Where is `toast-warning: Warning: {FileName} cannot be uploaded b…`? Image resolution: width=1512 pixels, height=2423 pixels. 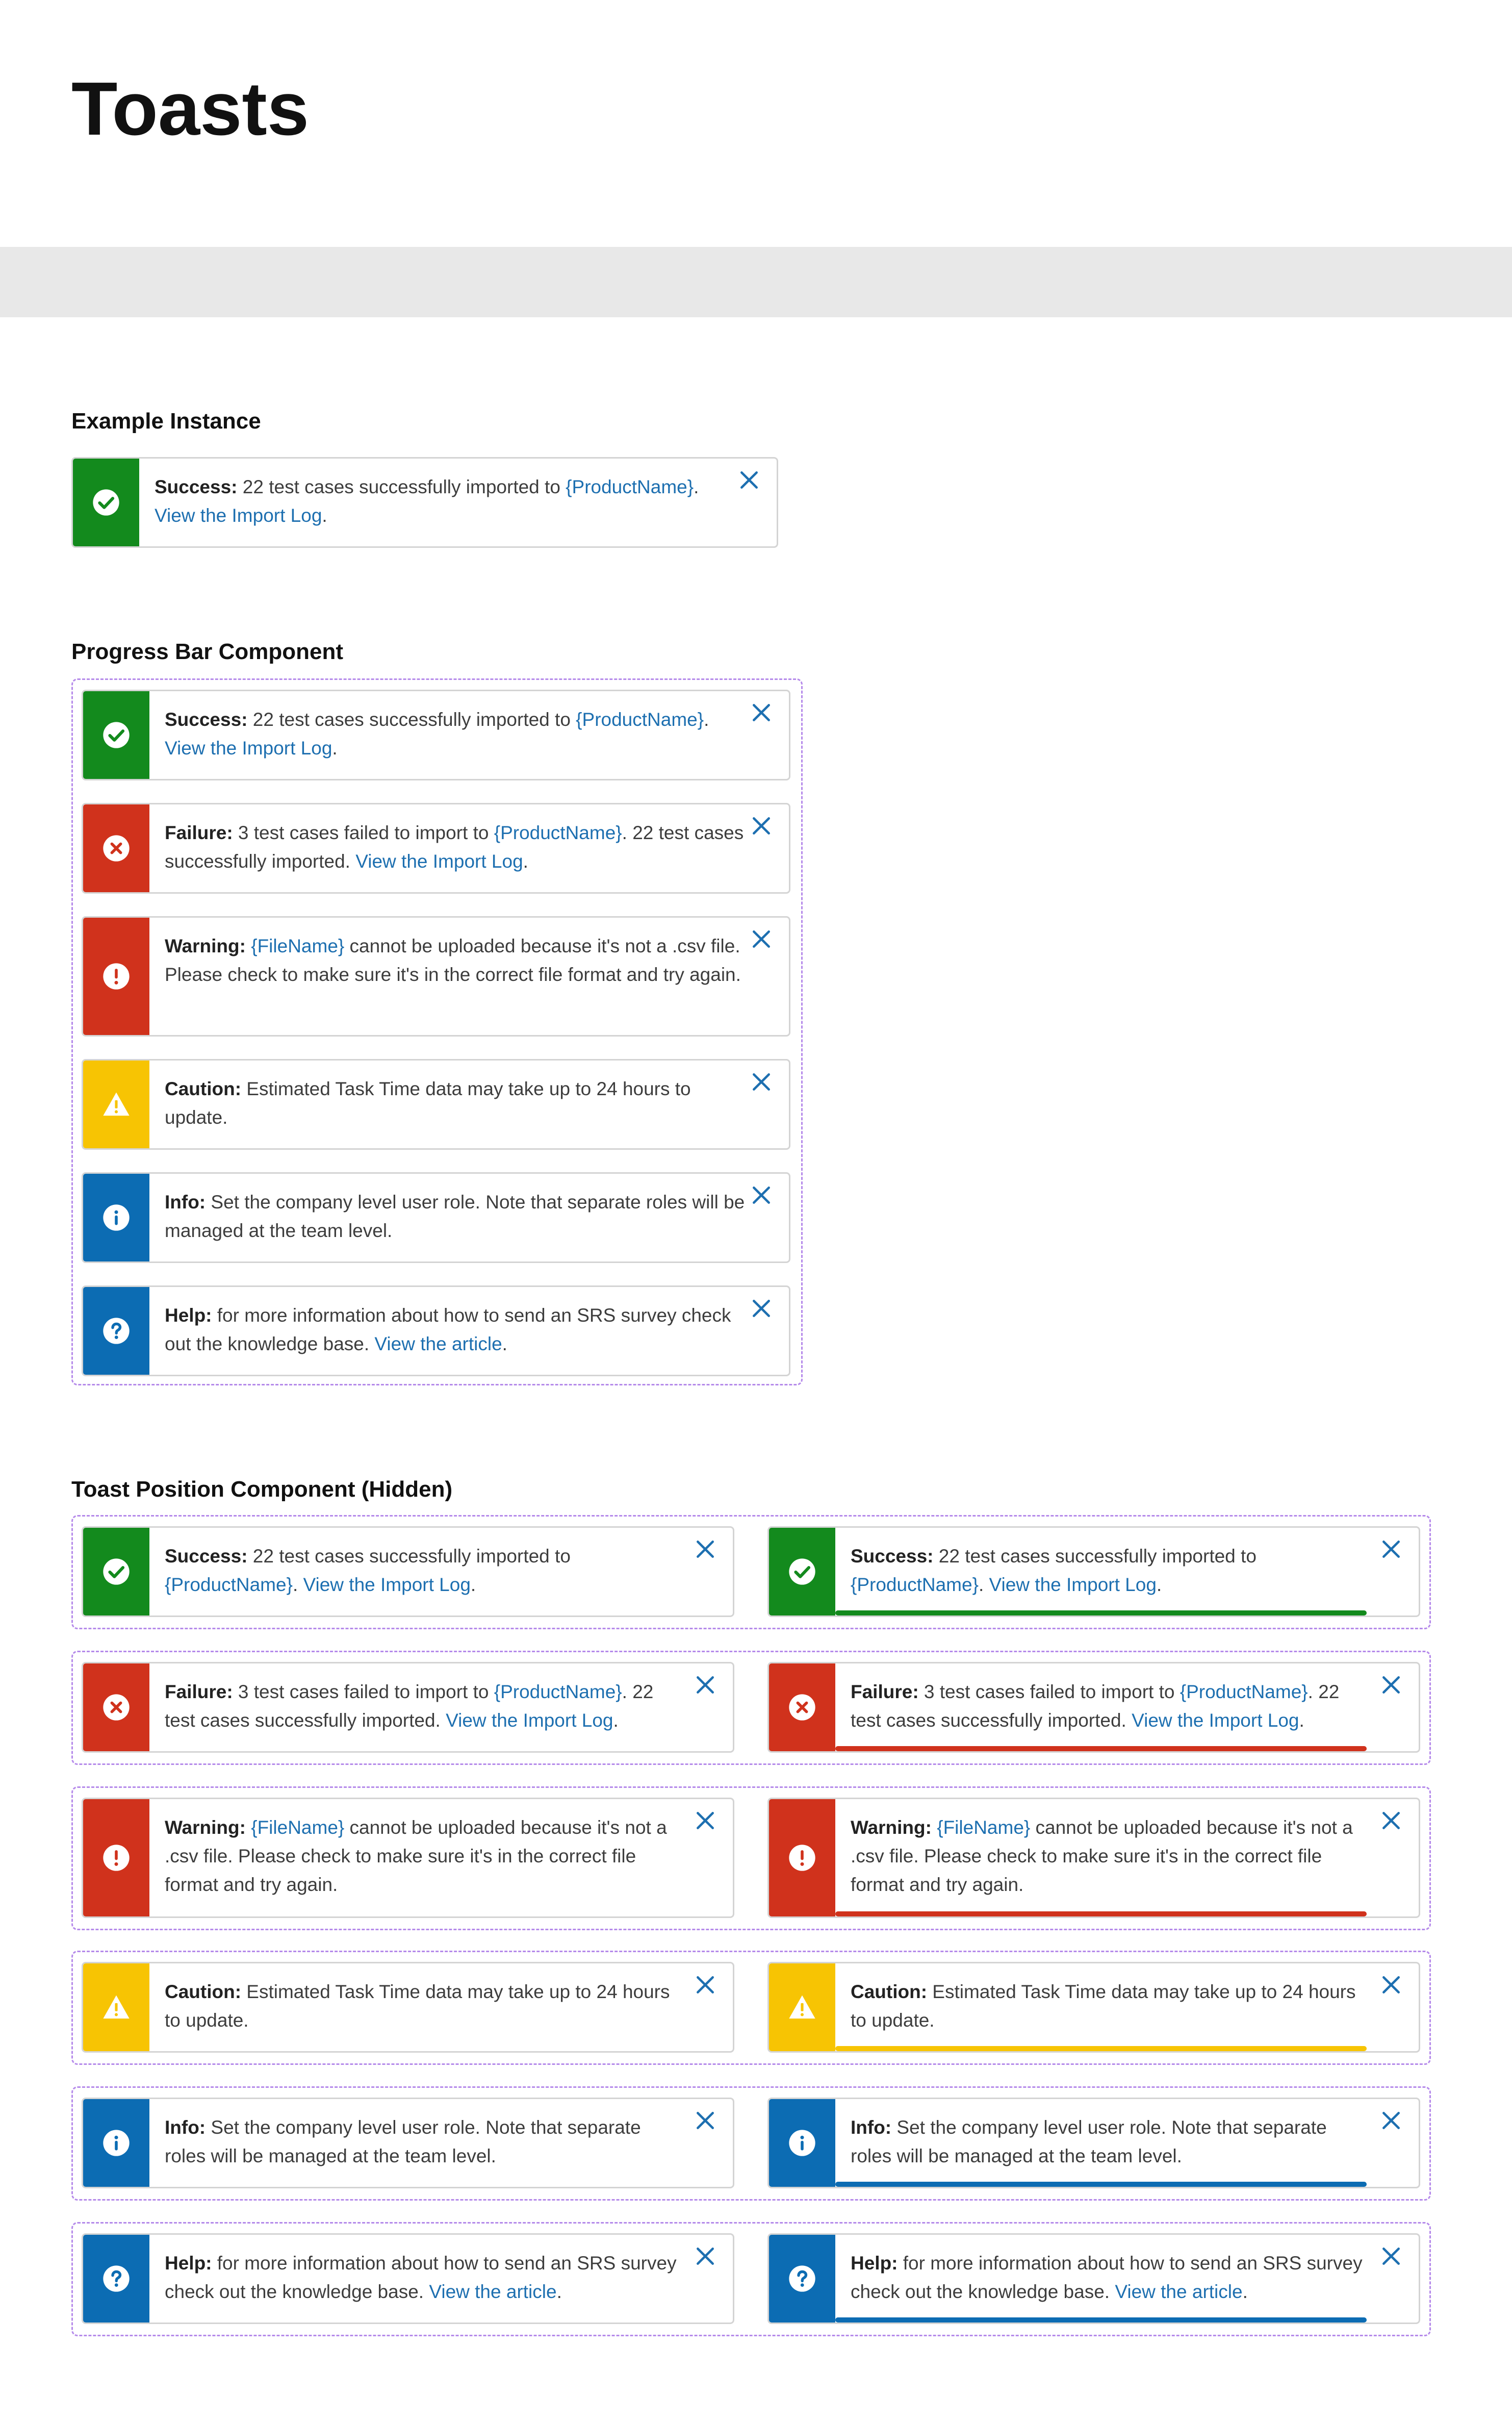
toast-warning: Warning: {FileName} cannot be uploaded b… is located at coordinates (1094, 1858).